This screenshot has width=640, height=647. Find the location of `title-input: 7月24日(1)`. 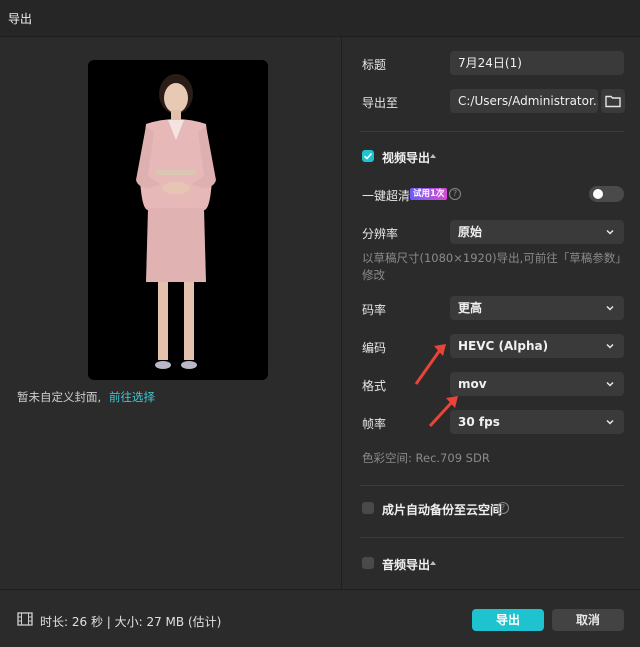

title-input: 7月24日(1) is located at coordinates (537, 63).